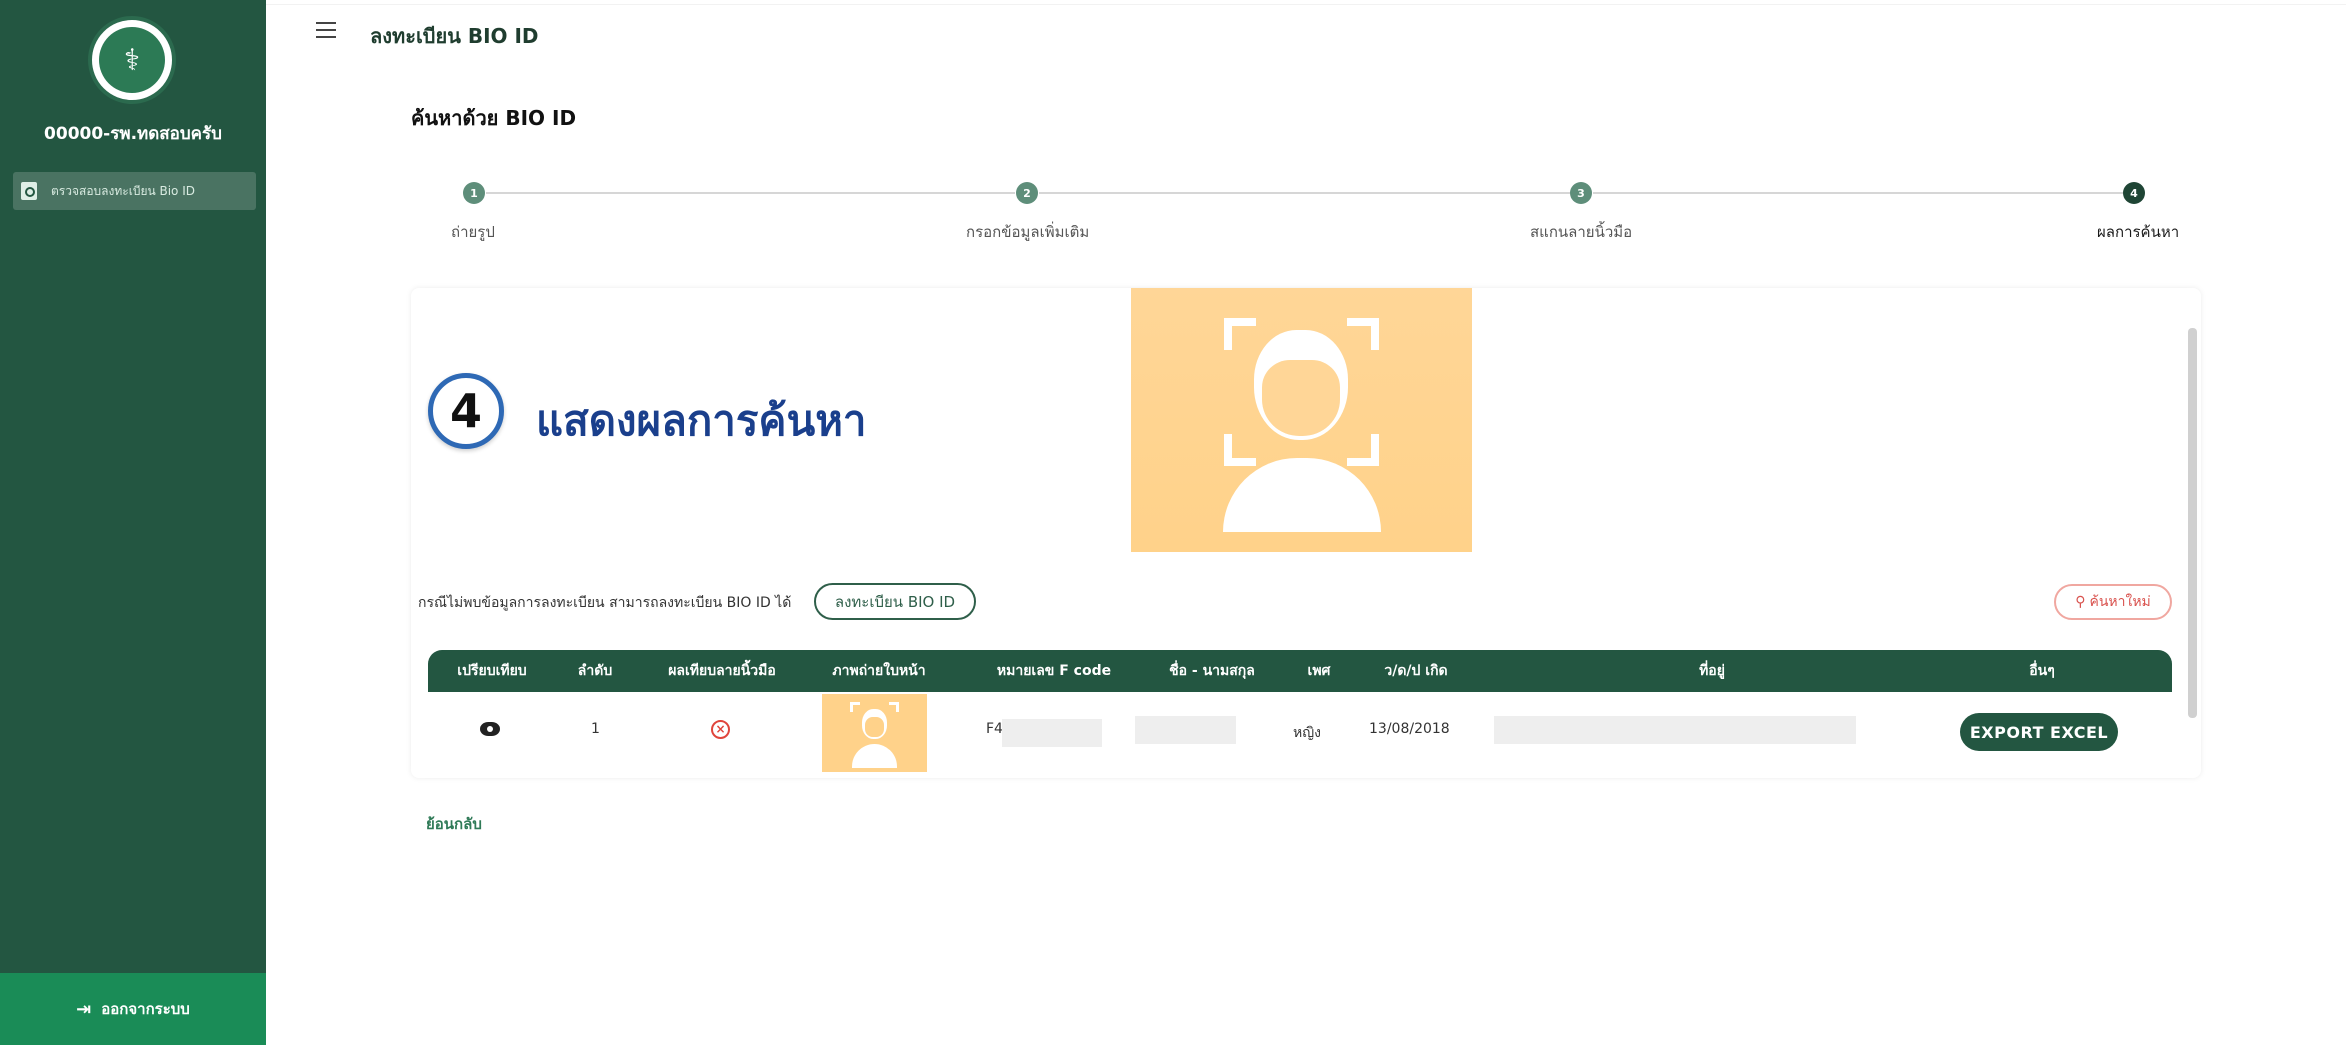  What do you see at coordinates (473, 232) in the screenshot?
I see `step-1-label: ถ่ายรูป` at bounding box center [473, 232].